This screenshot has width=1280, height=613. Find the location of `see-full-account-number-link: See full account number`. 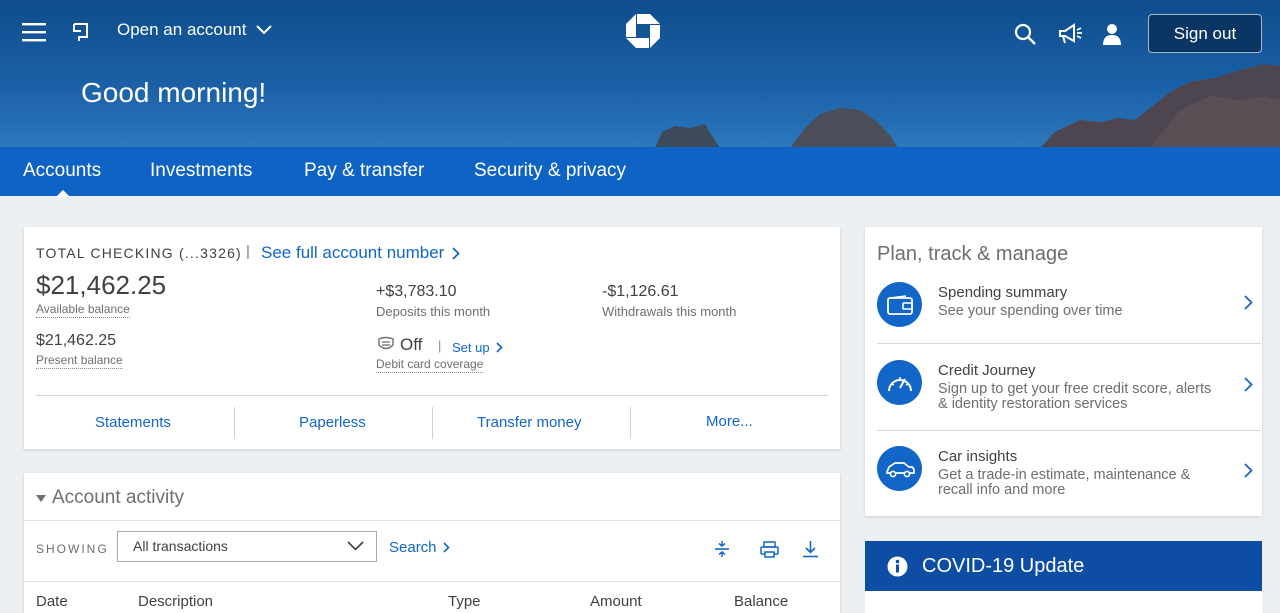

see-full-account-number-link: See full account number is located at coordinates (361, 253).